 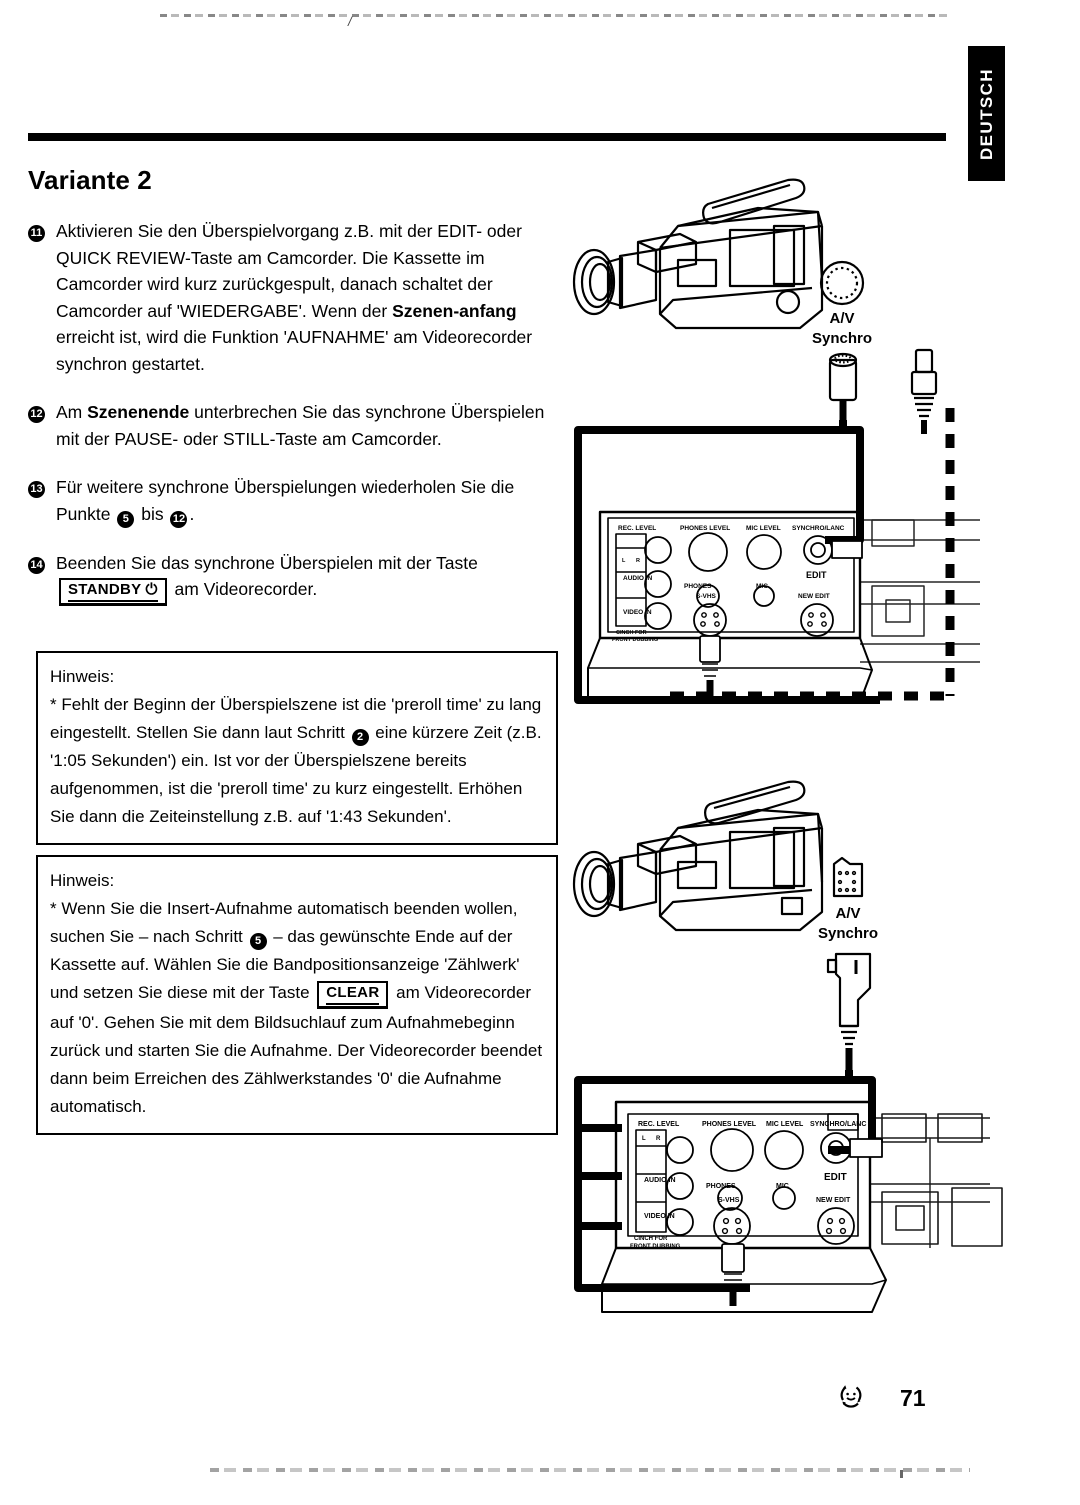 What do you see at coordinates (243, 589) in the screenshot?
I see `step-text-part-2: am Videorecorder.` at bounding box center [243, 589].